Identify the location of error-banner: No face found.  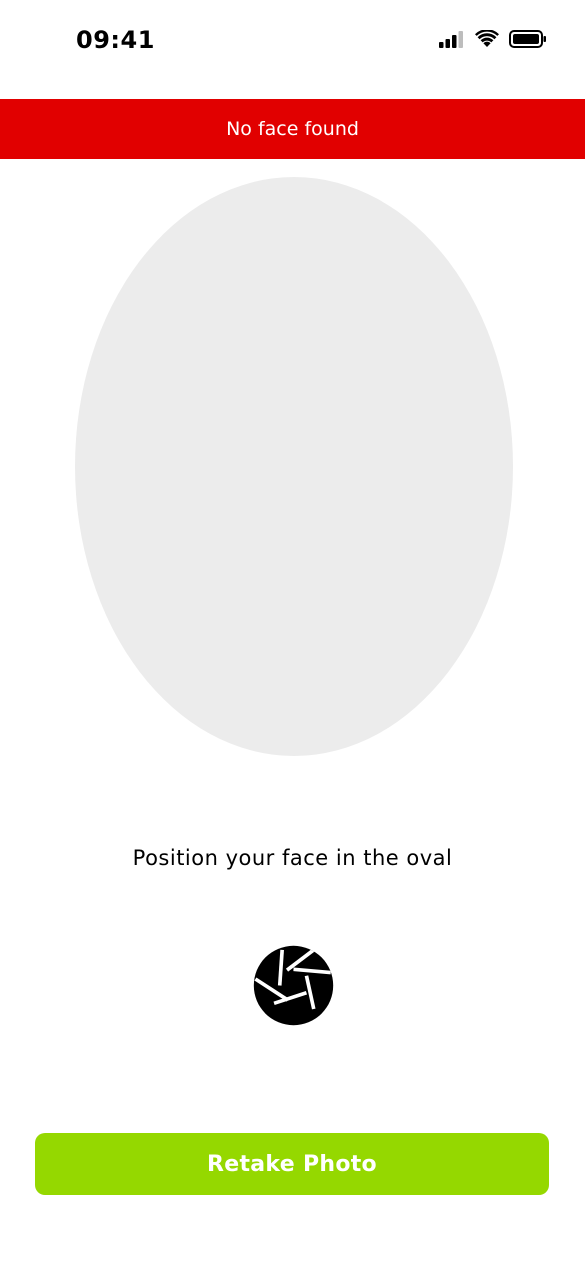
(292, 129).